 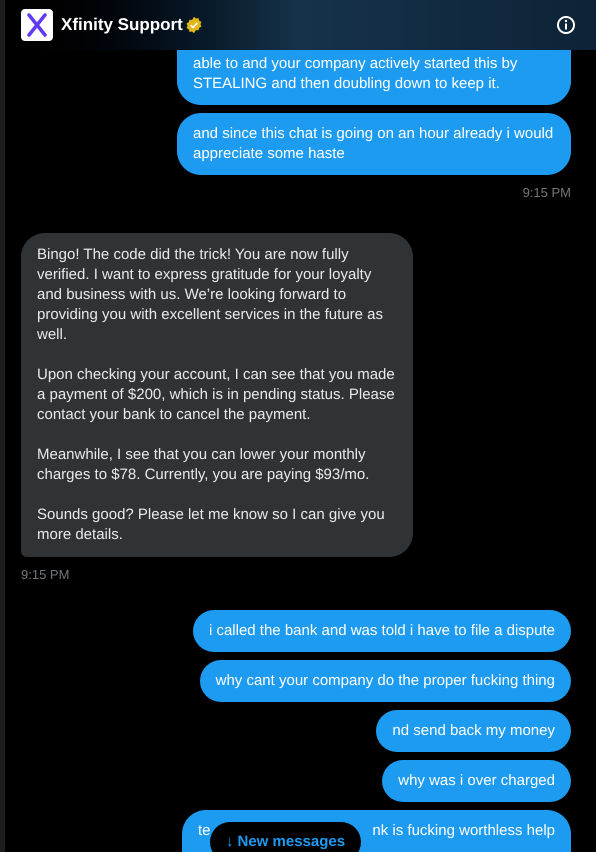 What do you see at coordinates (566, 25) in the screenshot?
I see `info-icon` at bounding box center [566, 25].